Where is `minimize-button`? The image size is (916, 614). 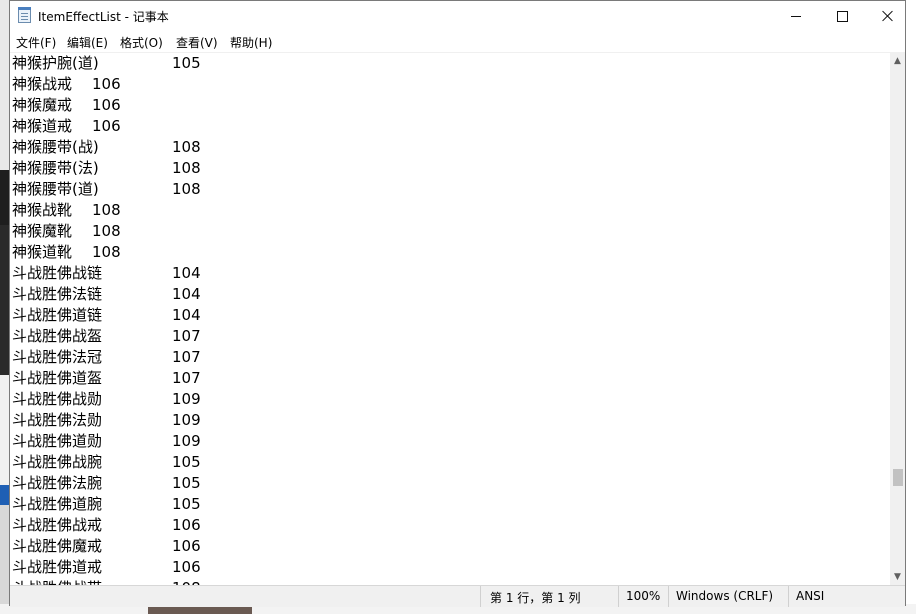 minimize-button is located at coordinates (796, 16).